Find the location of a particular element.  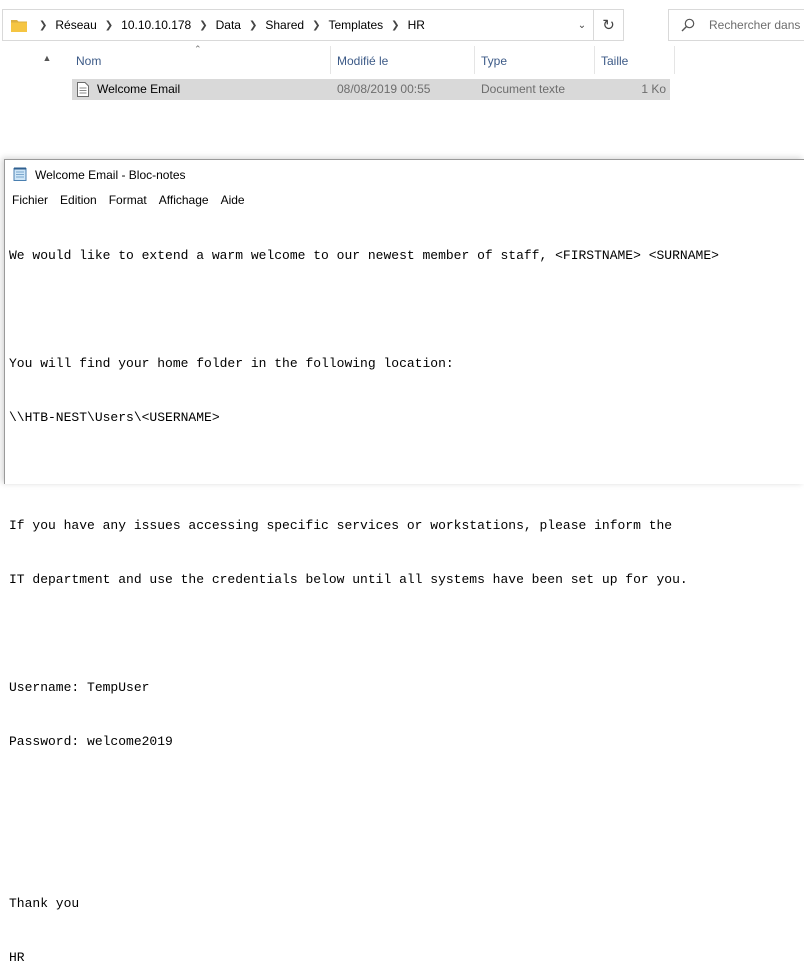

file-size: 1 Ko is located at coordinates (653, 89).